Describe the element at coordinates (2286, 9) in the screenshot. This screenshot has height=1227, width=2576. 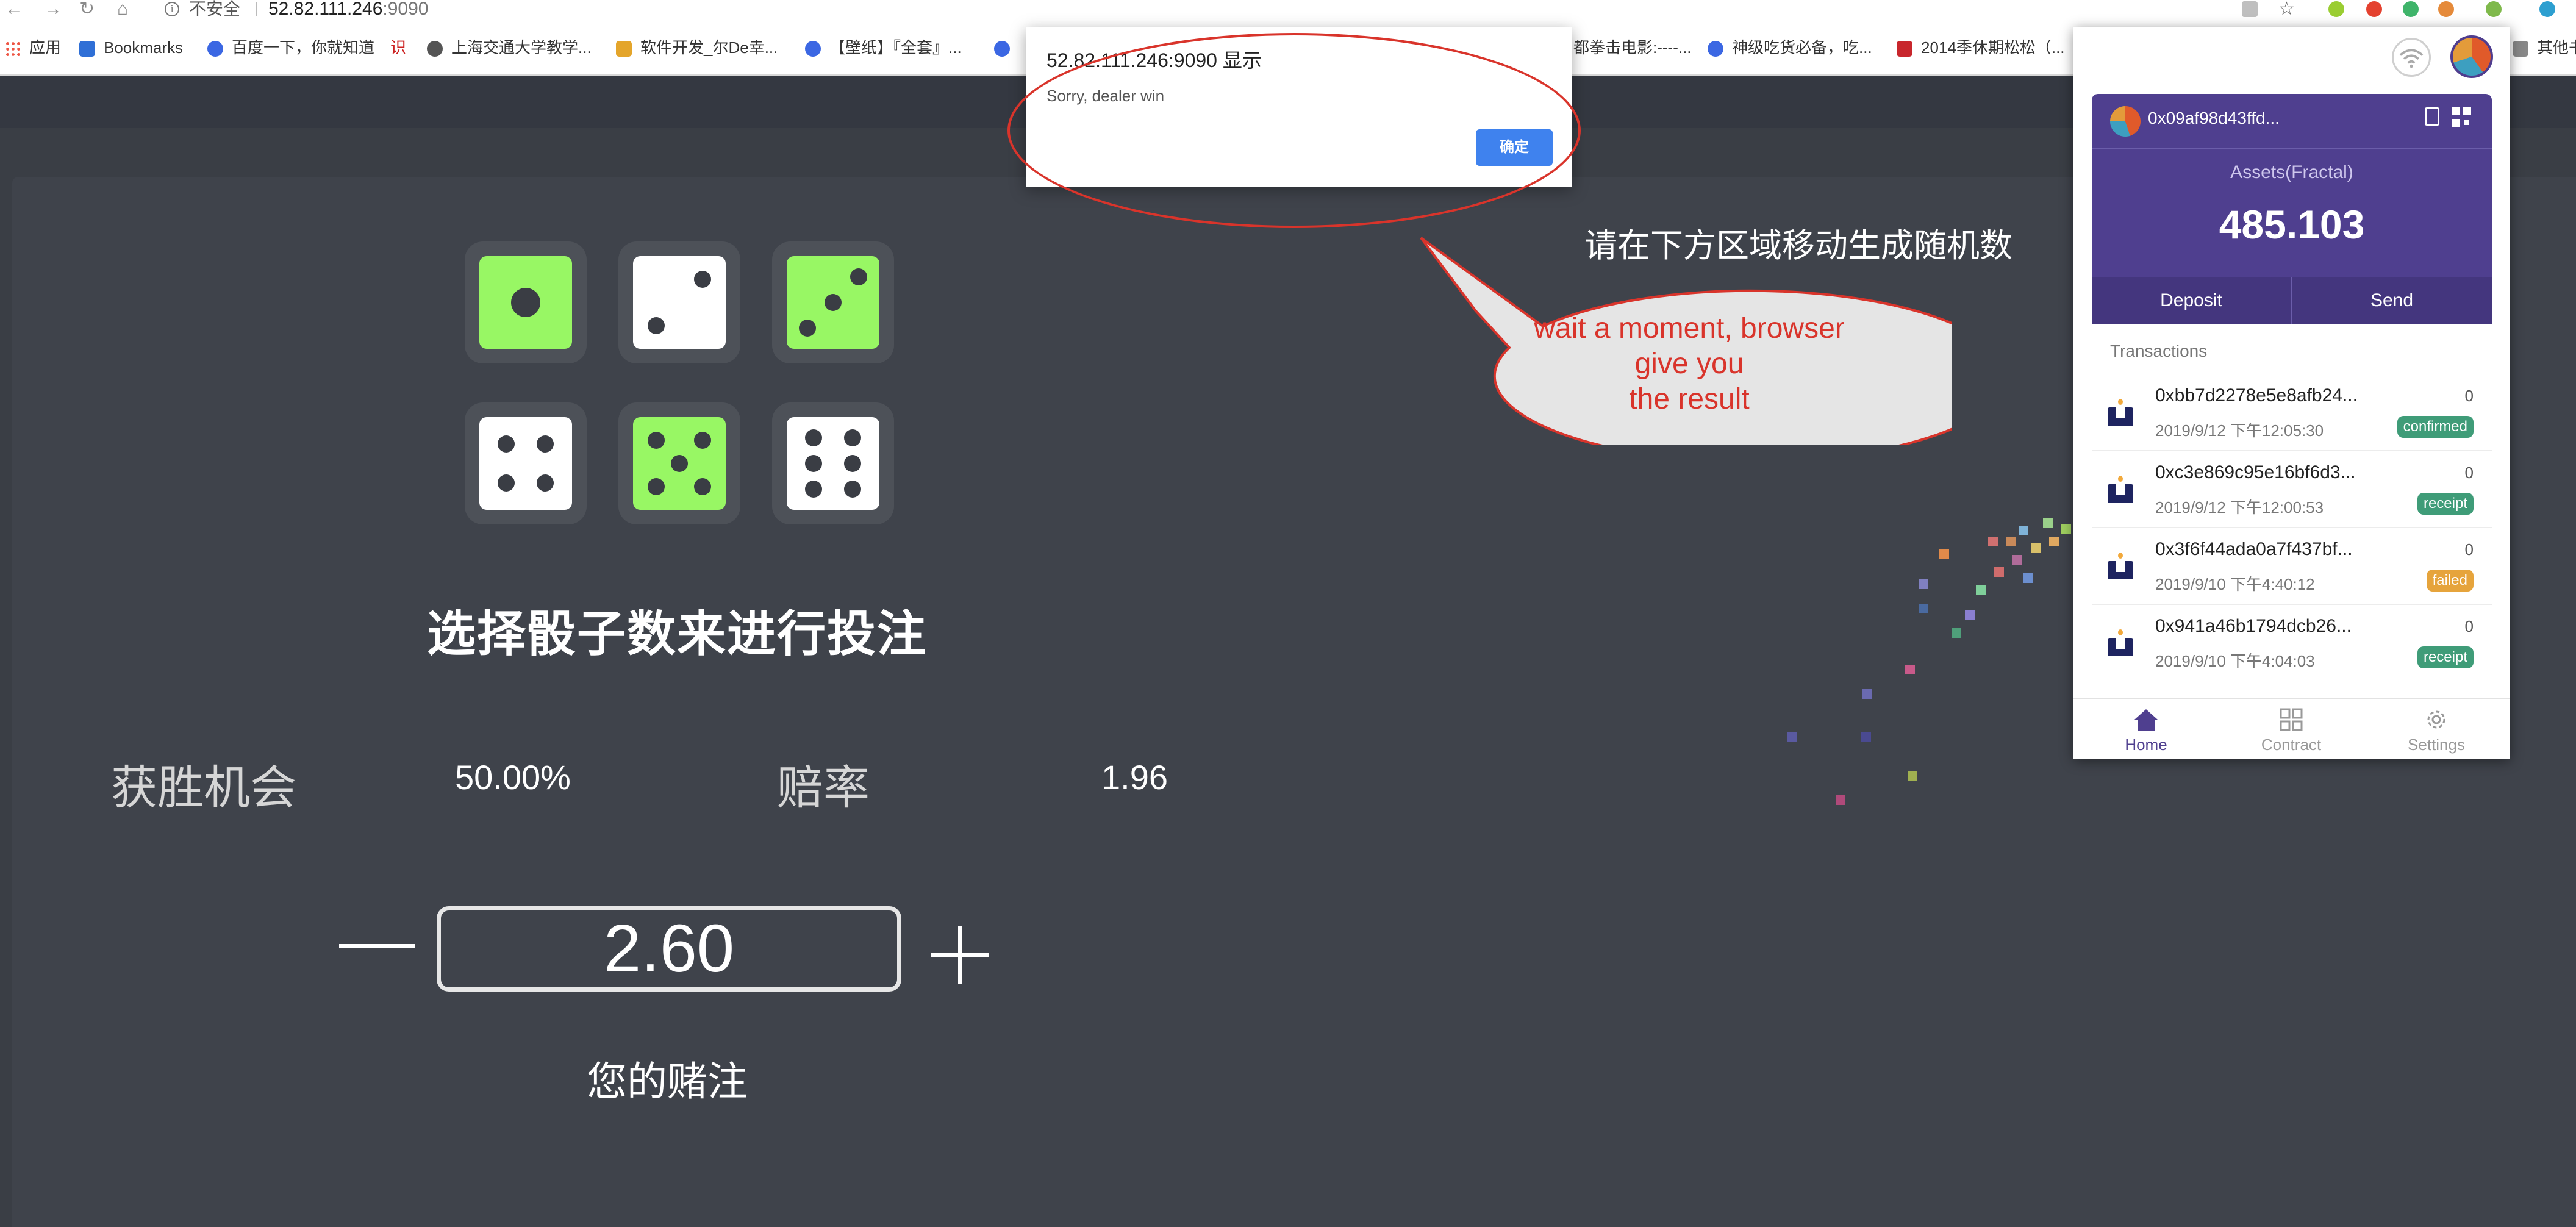
I see `star-bookmark-icon: ☆` at that location.